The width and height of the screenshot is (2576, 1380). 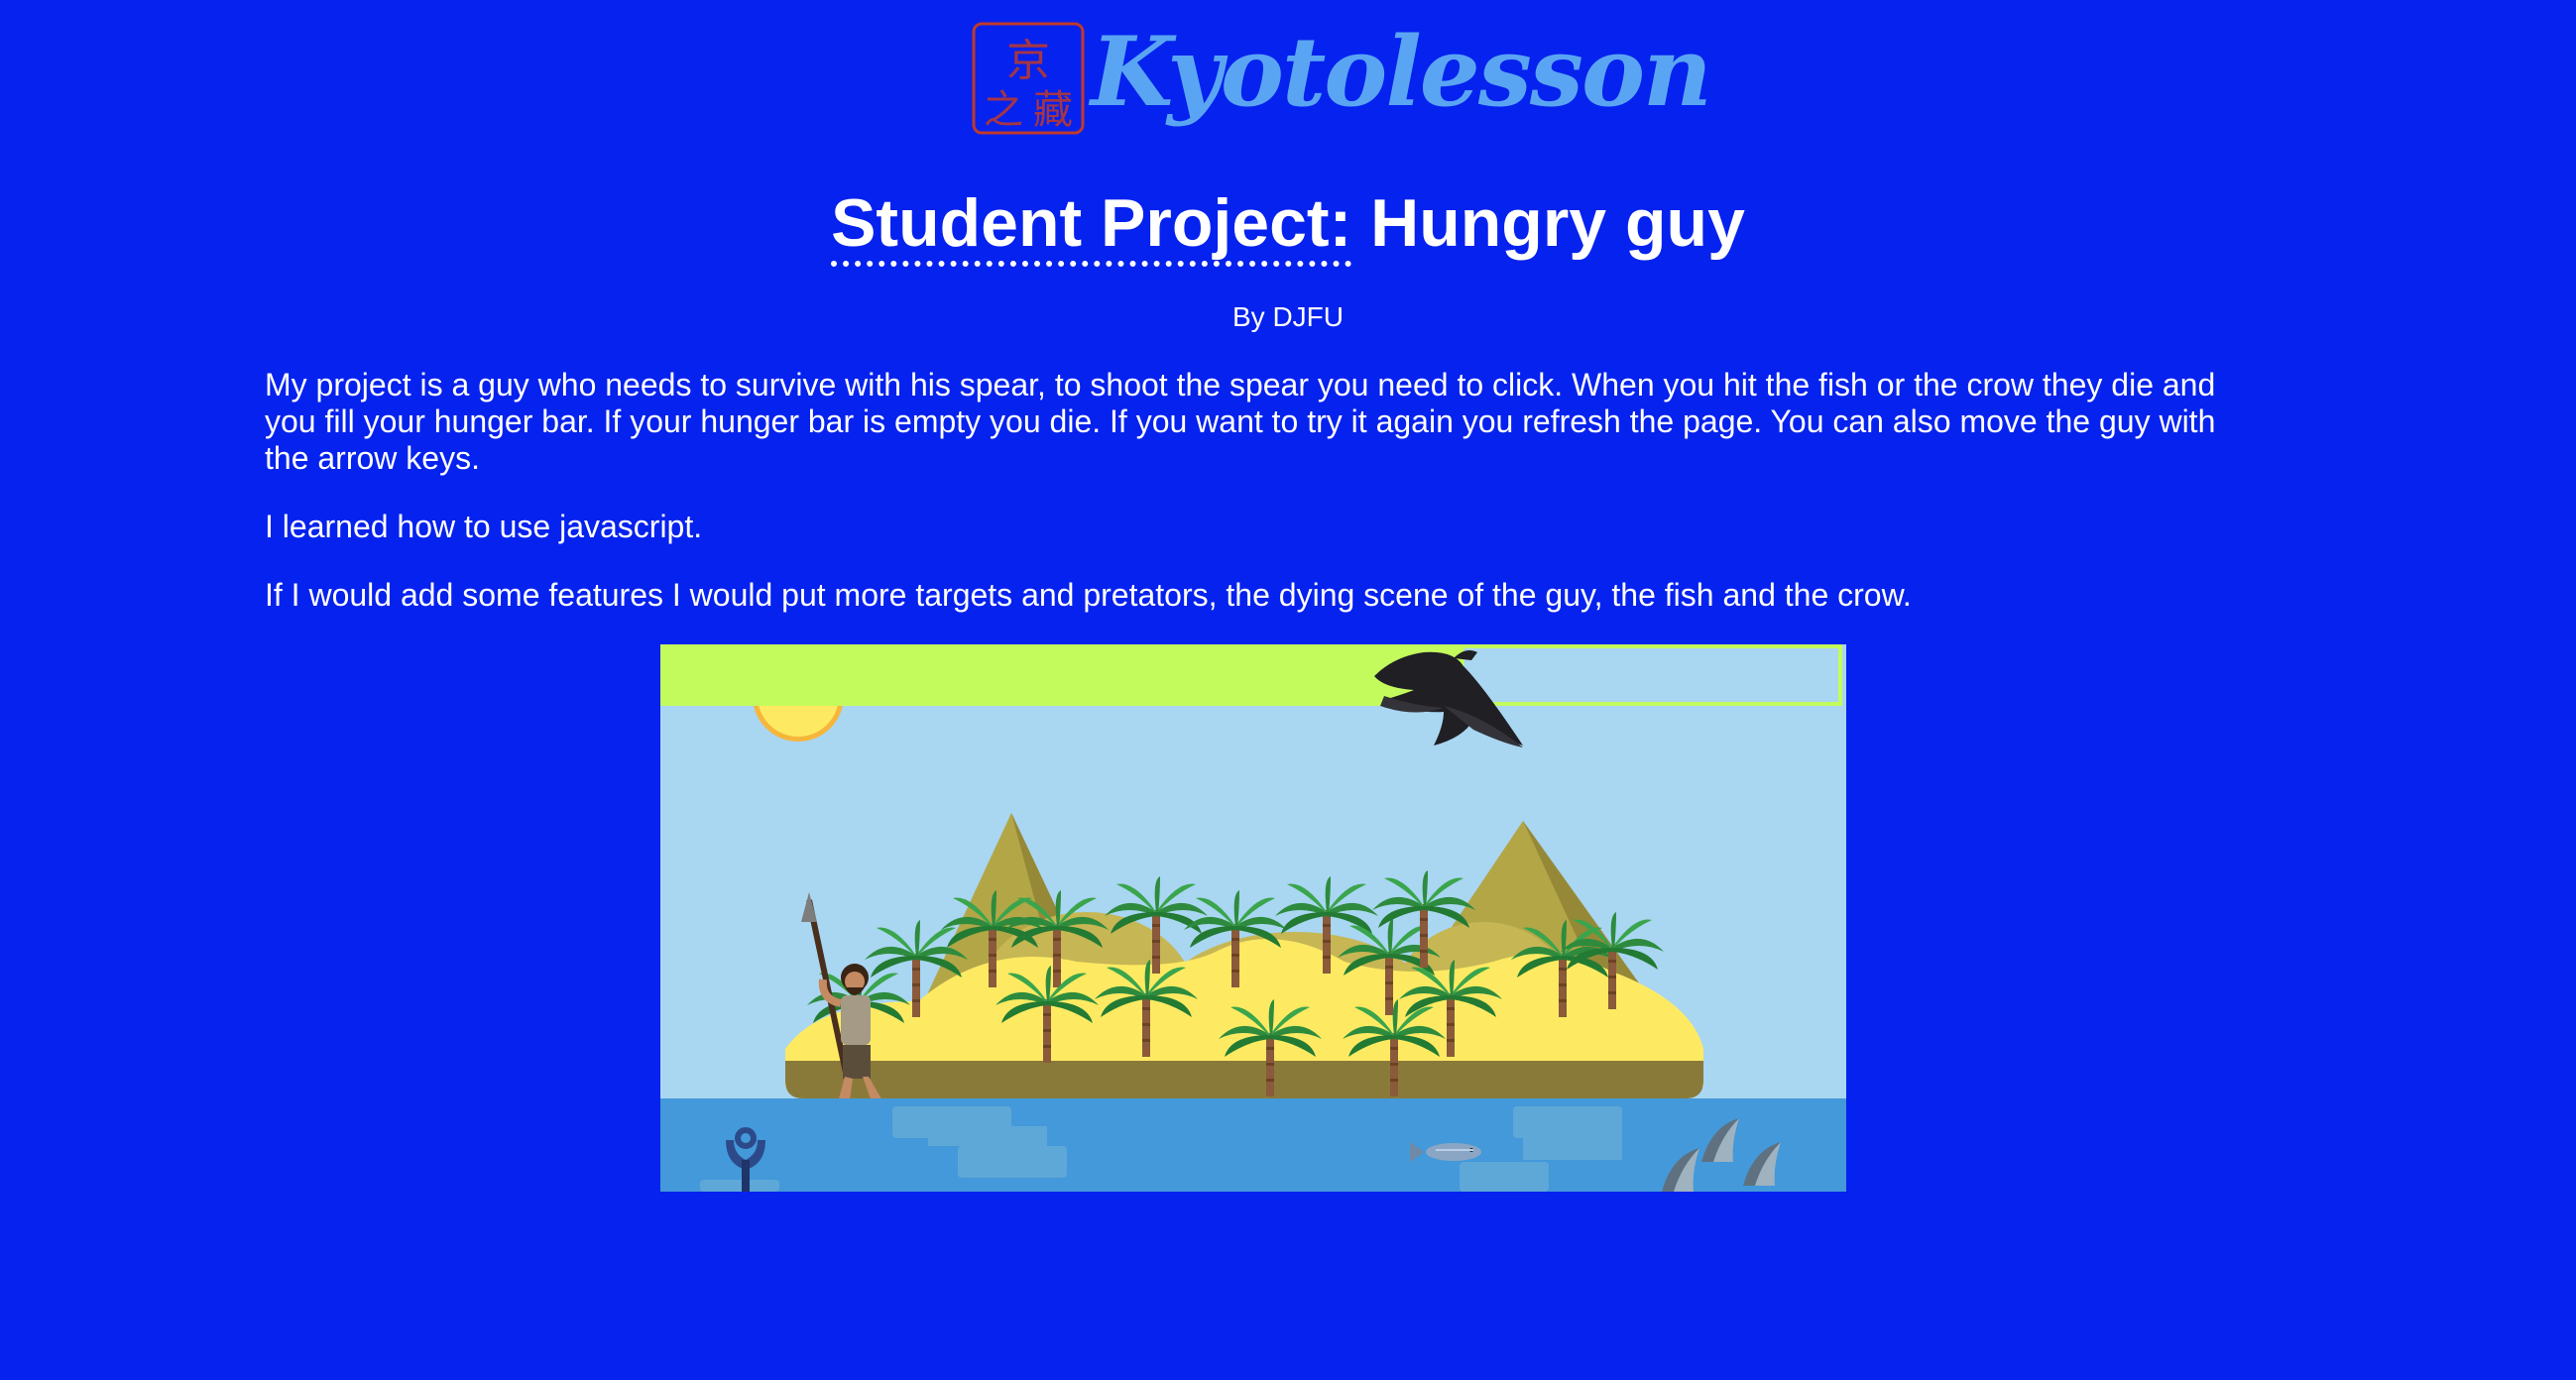 I want to click on description-paragraph: I learned how to use javascript., so click(x=484, y=526).